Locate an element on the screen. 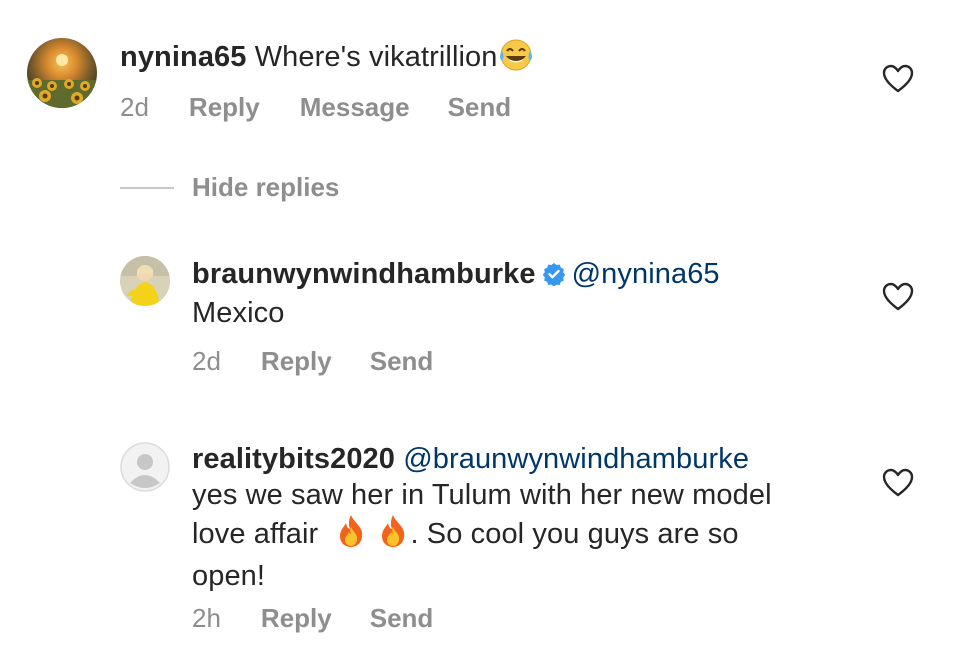 The image size is (960, 665). hide-replies-label: Hide replies is located at coordinates (265, 187).